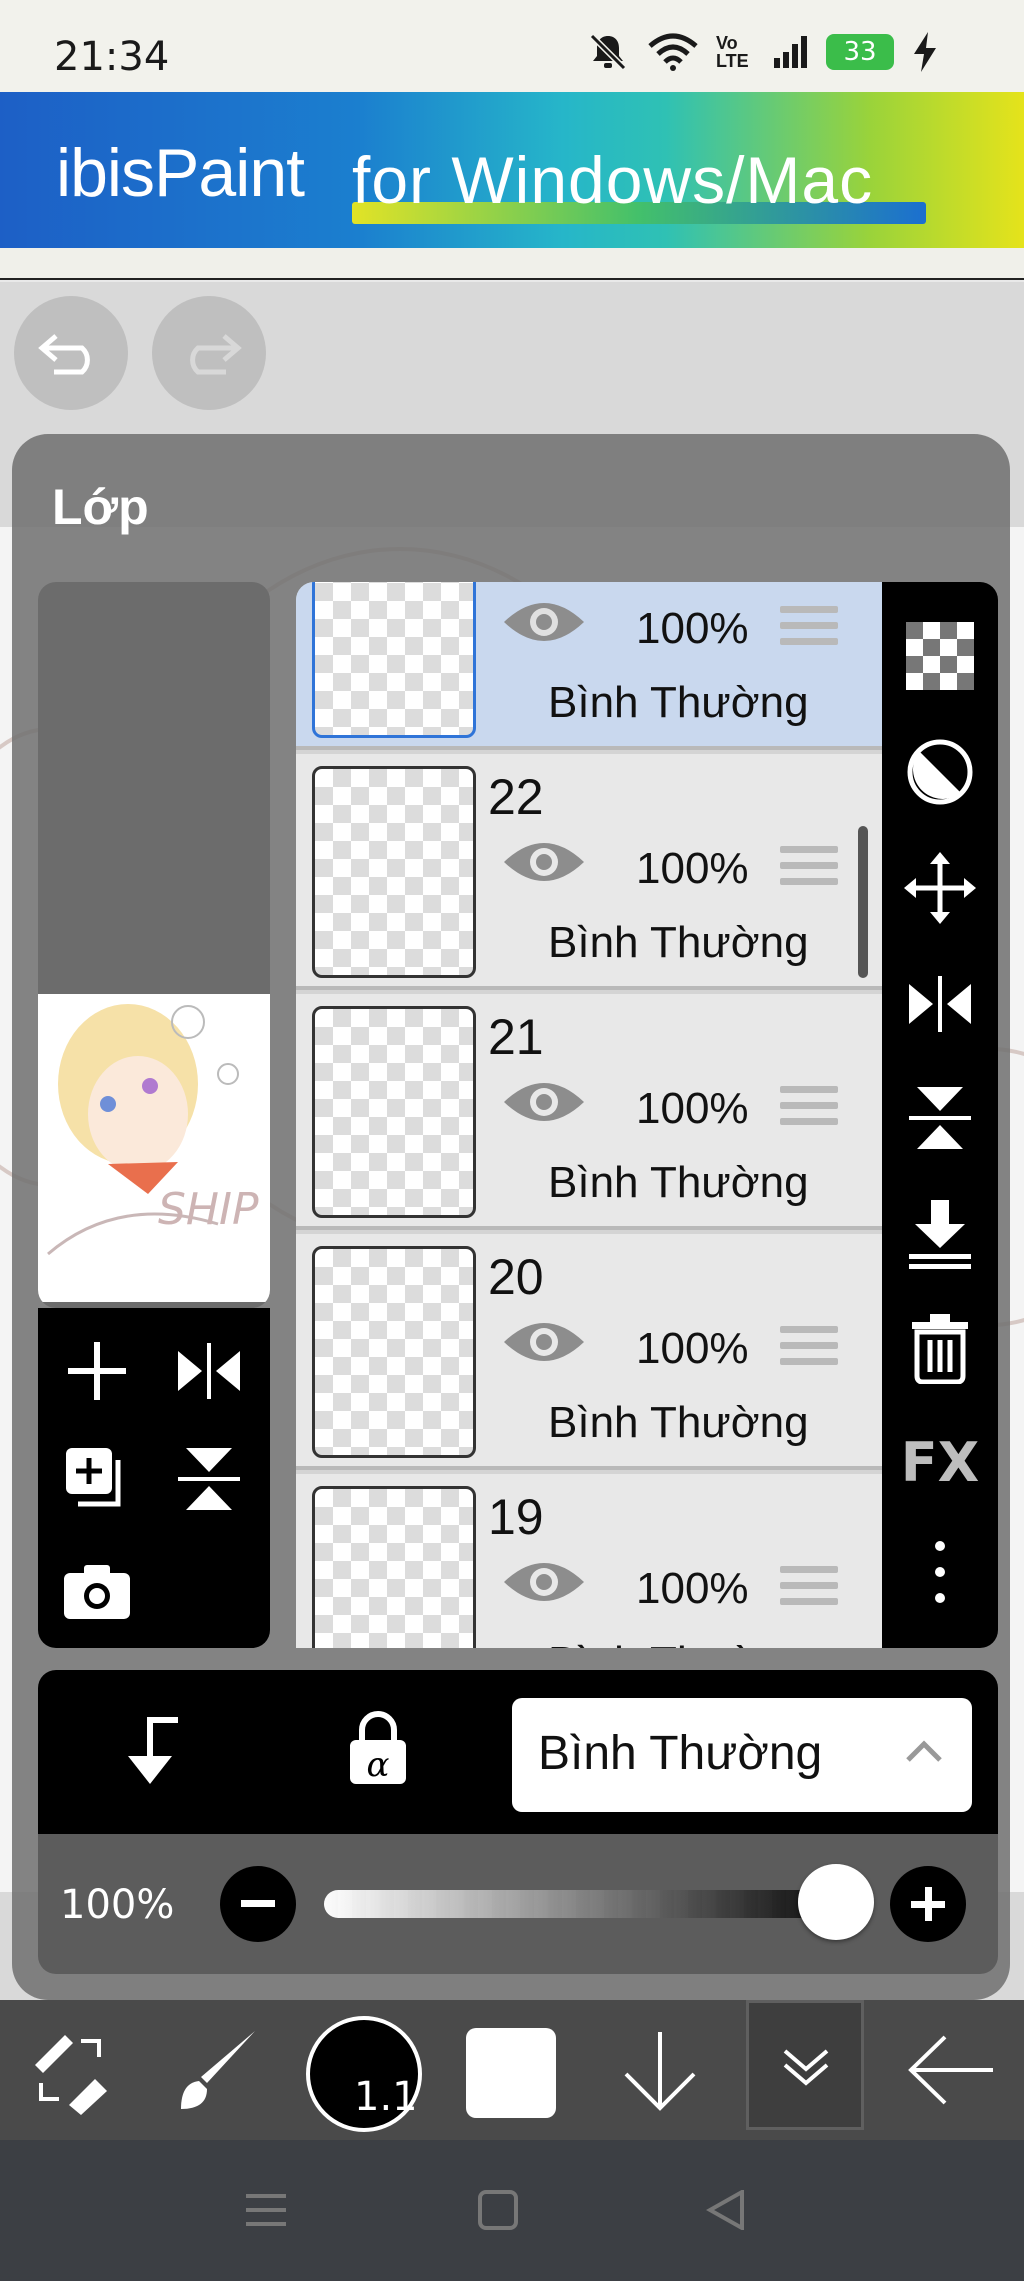 This screenshot has height=2281, width=1024. I want to click on plus-icon, so click(928, 1904).